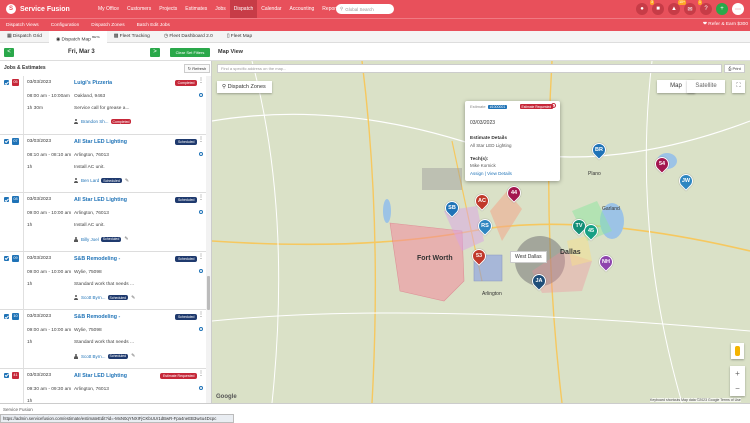 This screenshot has height=423, width=750. Describe the element at coordinates (528, 257) in the screenshot. I see `zone-label-west-dallas: West Dallas` at that location.